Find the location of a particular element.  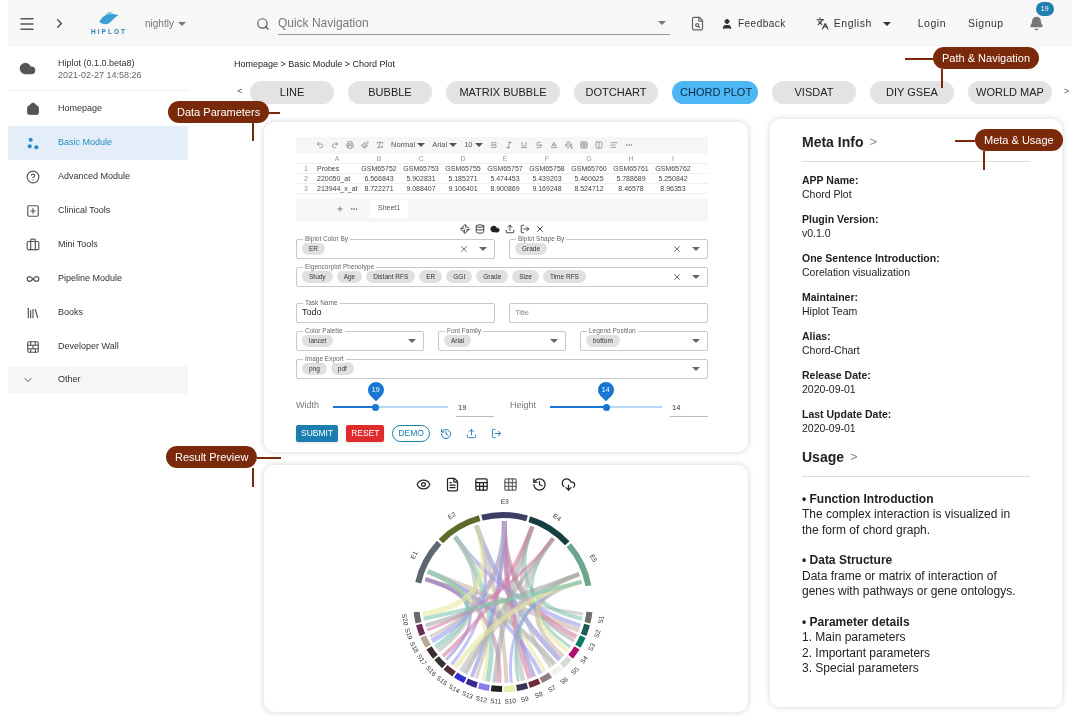

meta-label: One Sentence Introduction: is located at coordinates (871, 257).